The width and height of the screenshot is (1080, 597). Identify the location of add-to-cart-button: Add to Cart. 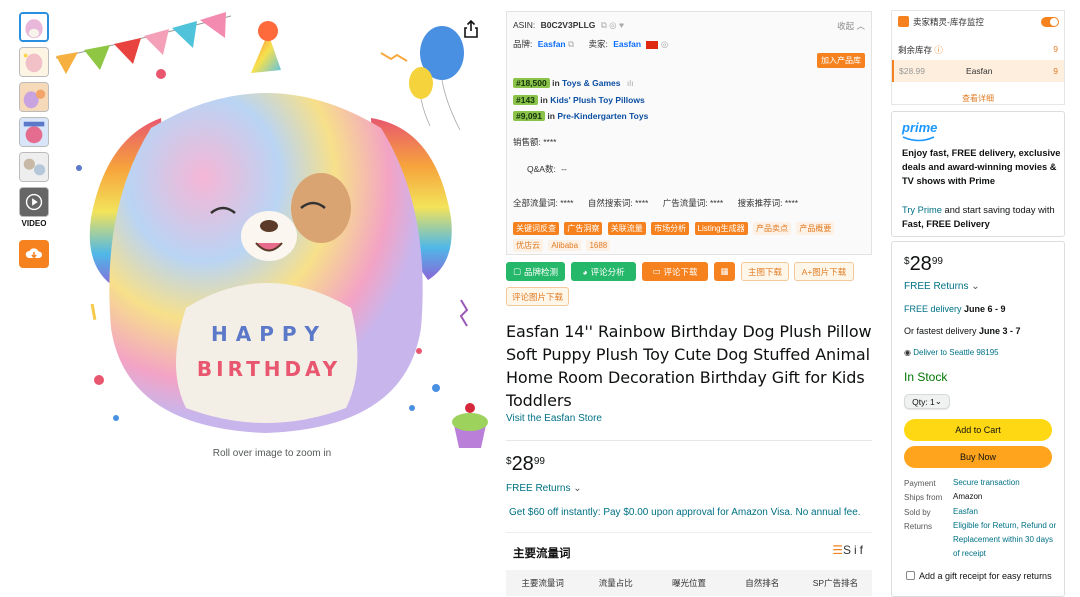
(978, 430).